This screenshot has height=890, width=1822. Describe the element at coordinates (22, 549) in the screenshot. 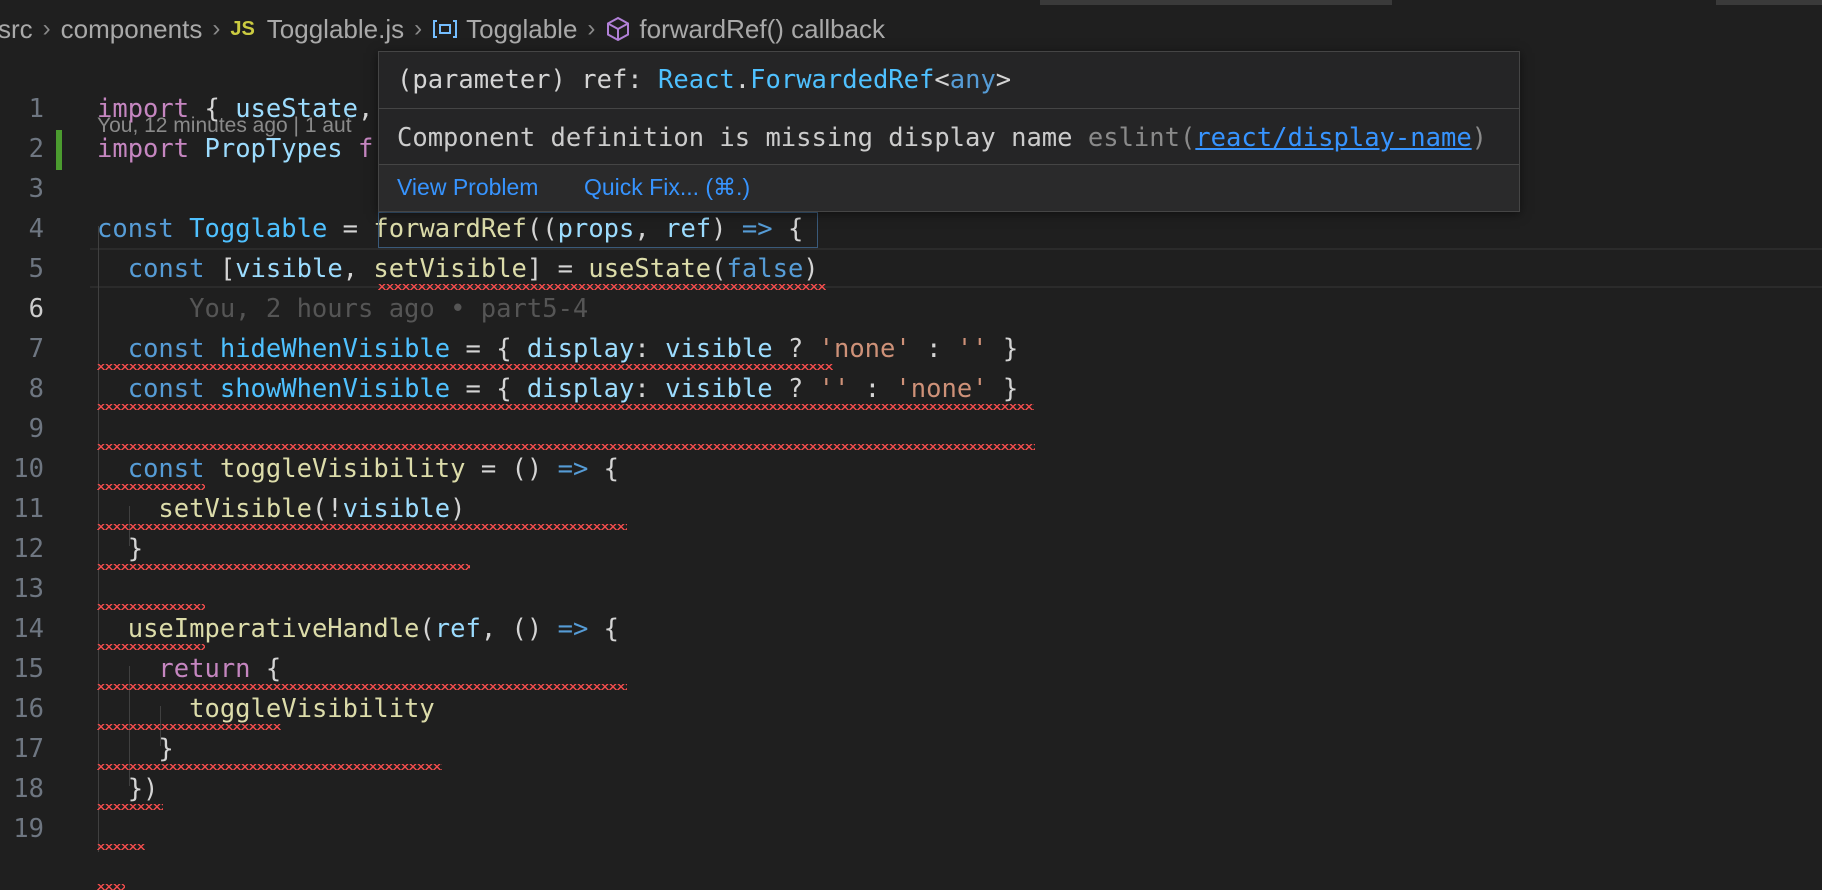

I see `line-number: 12` at that location.